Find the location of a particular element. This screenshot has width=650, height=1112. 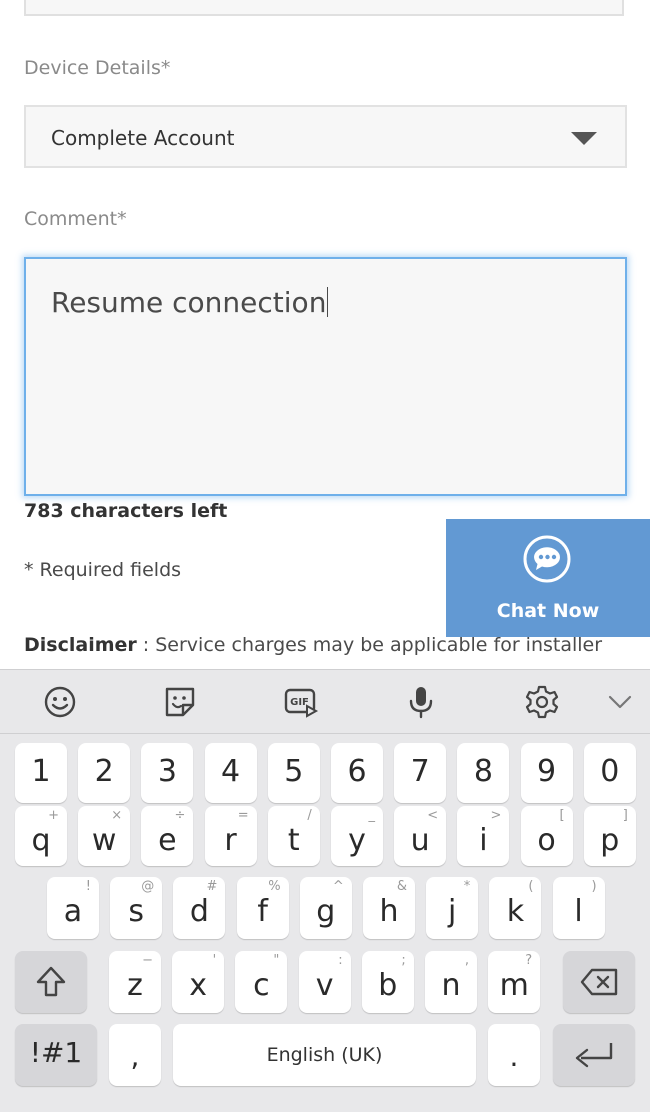

space-bar: English (UK) is located at coordinates (324, 1055).